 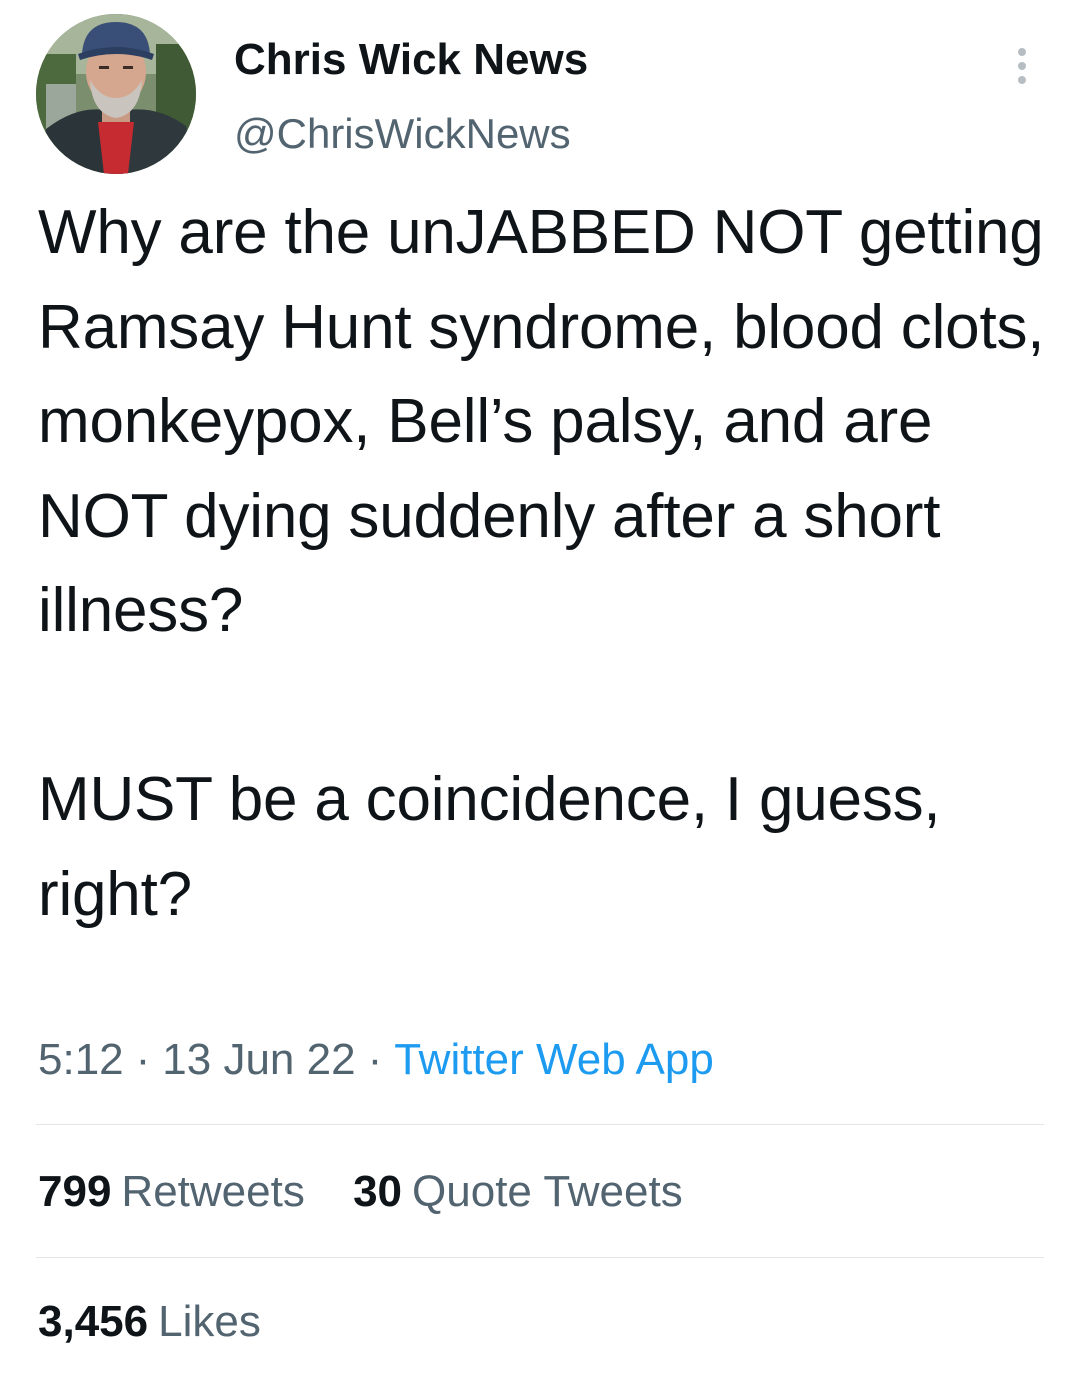 I want to click on quote-tweets-stat: 30 Quote Tweets, so click(x=518, y=1192).